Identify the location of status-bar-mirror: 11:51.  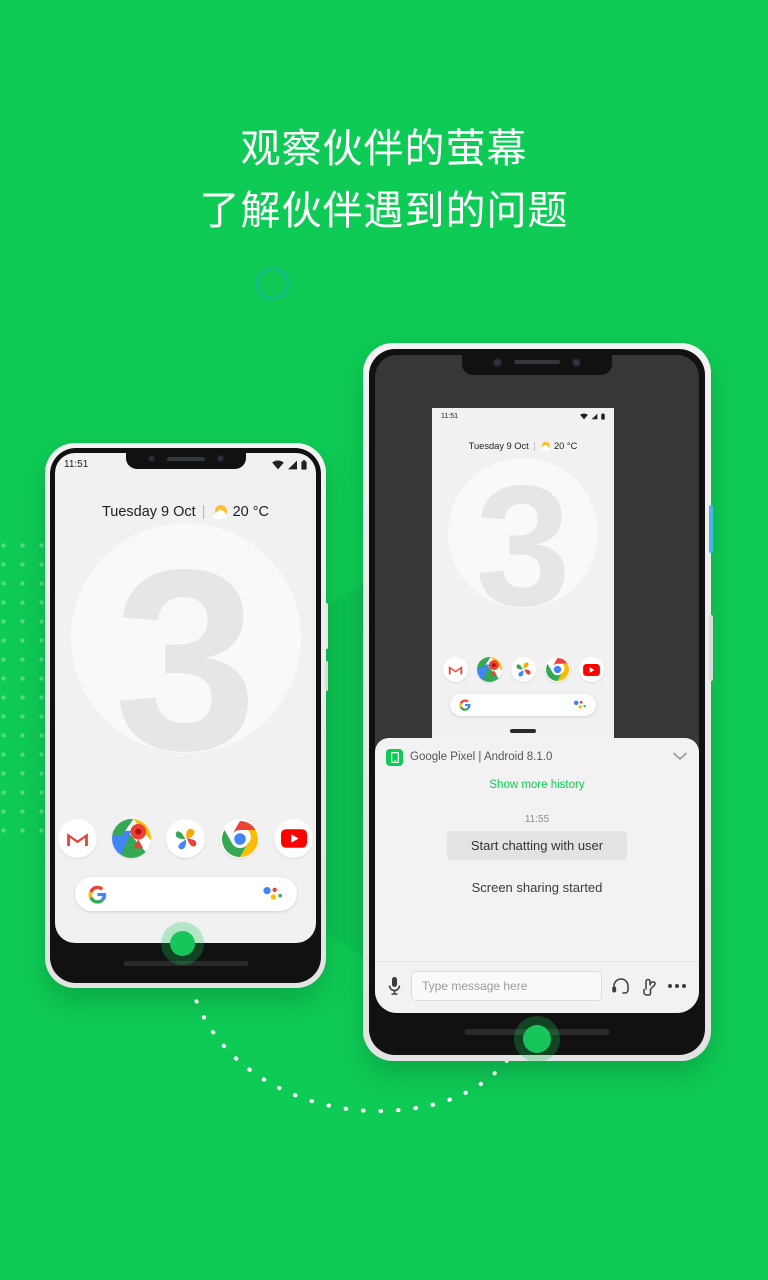
(523, 415).